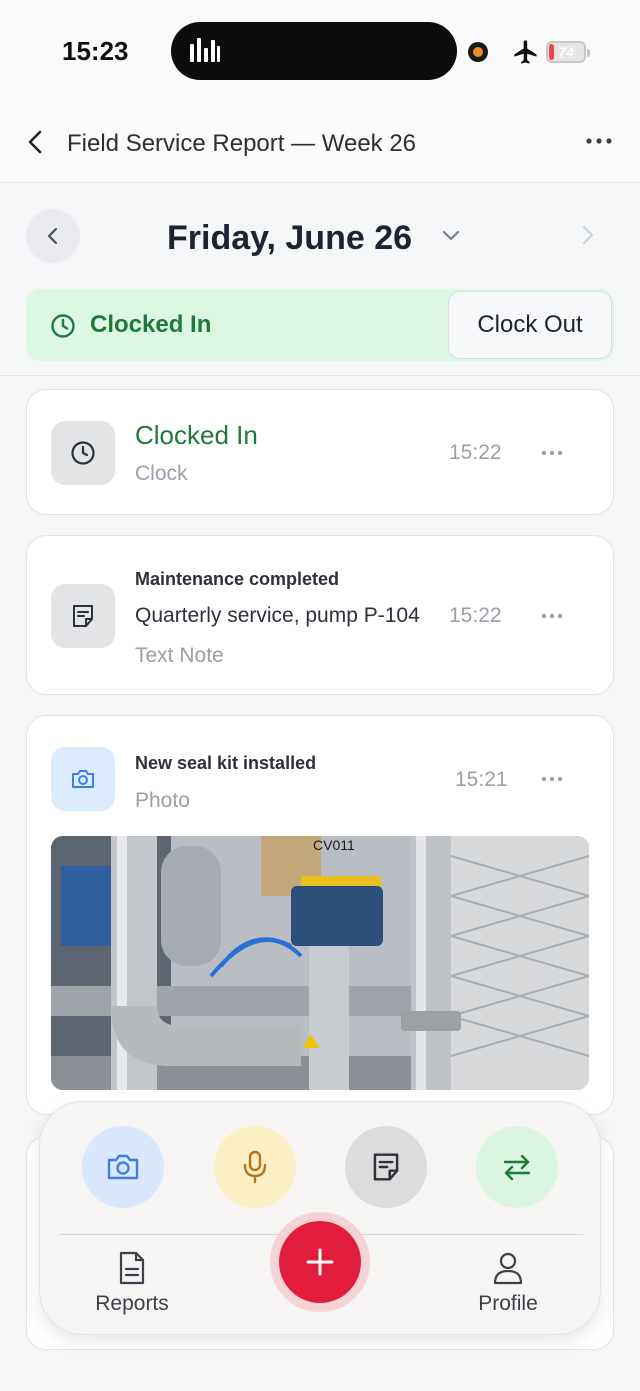 This screenshot has height=1391, width=640. I want to click on entry-type: Clock, so click(161, 473).